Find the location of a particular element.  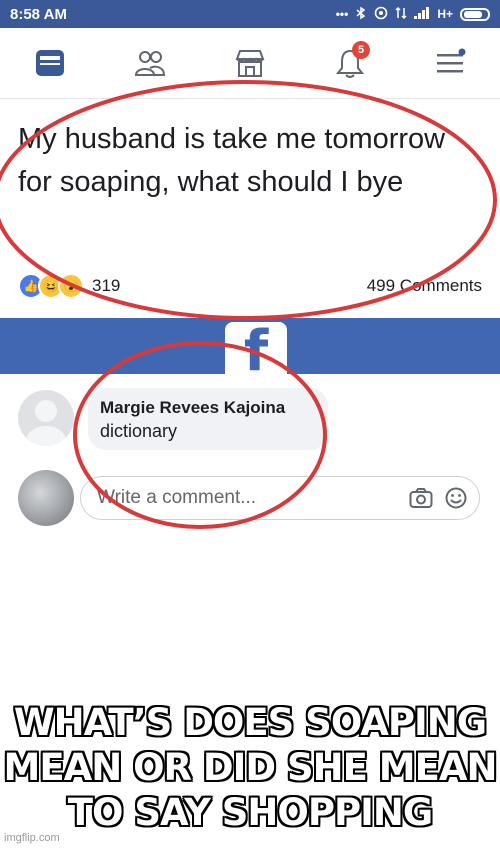

status-time: 8:58 AM is located at coordinates (38, 14).